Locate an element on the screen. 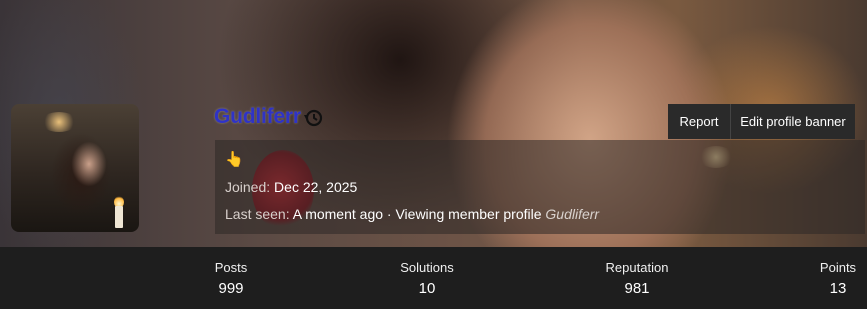  stat-reputation: Reputation 981 is located at coordinates (637, 279).